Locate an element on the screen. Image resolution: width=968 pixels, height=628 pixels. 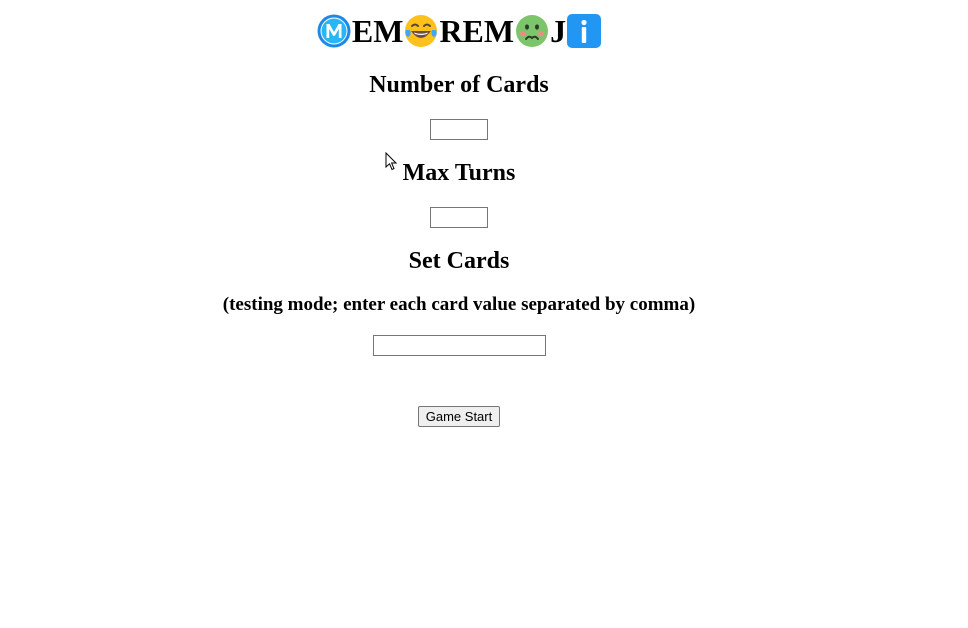
set-cards-heading: Set Cards is located at coordinates (459, 261).